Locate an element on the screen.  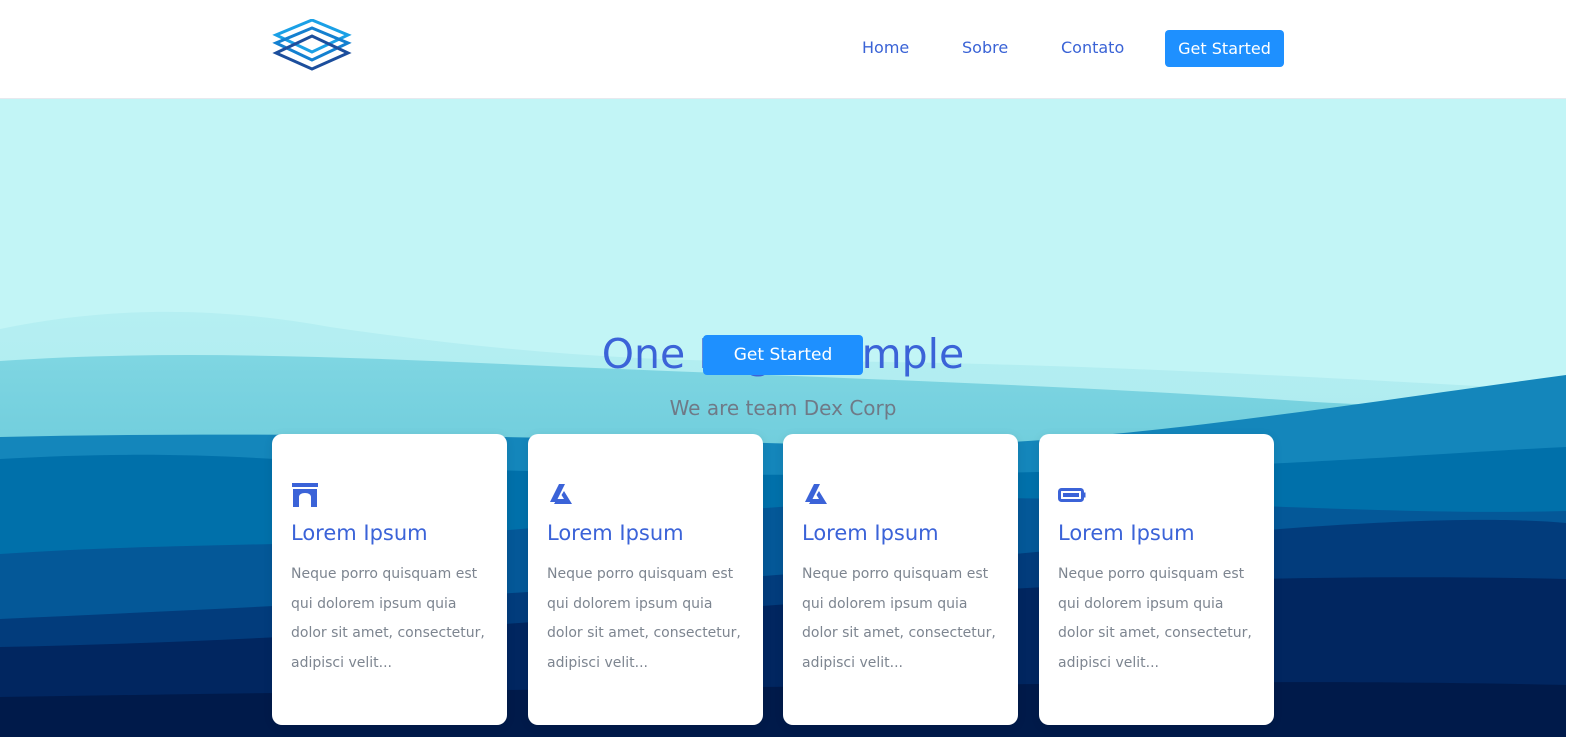
nav-get-started-button: Get Started is located at coordinates (1224, 48).